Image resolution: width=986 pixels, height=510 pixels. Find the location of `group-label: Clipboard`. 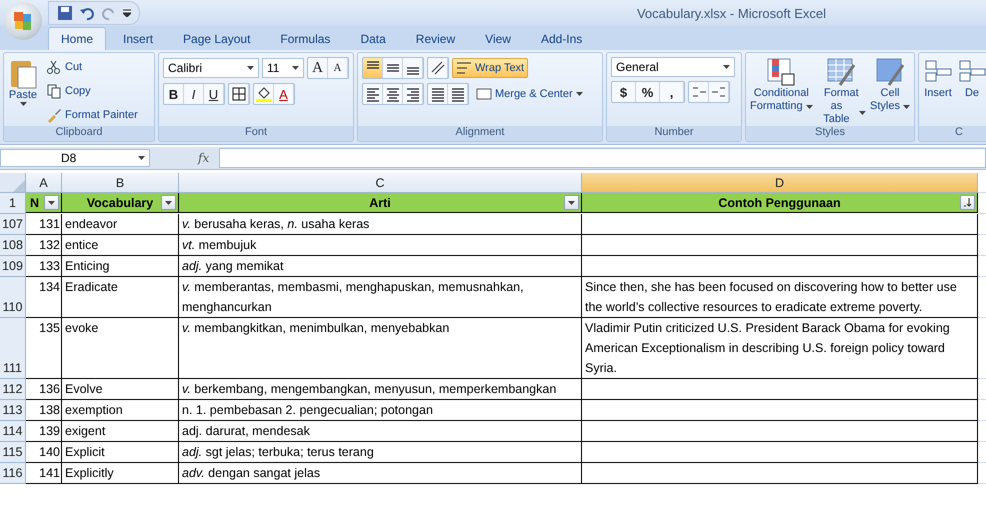

group-label: Clipboard is located at coordinates (79, 133).